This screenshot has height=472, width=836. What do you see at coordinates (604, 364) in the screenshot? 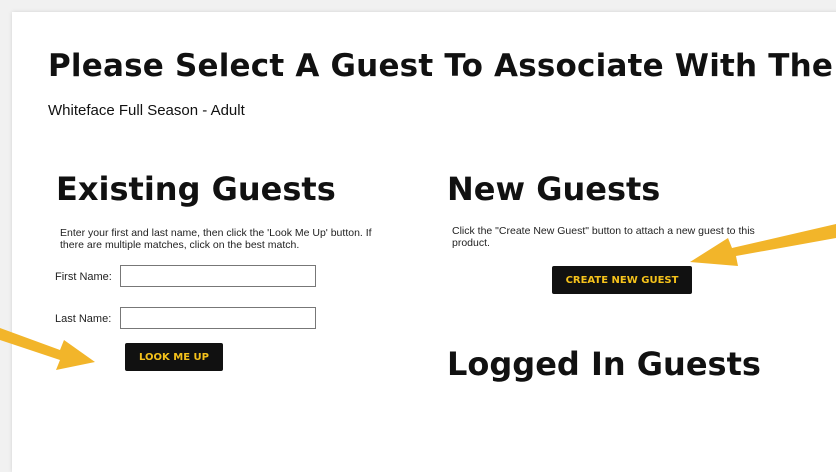
I see `logged-in-guests-heading: Logged In Guests` at bounding box center [604, 364].